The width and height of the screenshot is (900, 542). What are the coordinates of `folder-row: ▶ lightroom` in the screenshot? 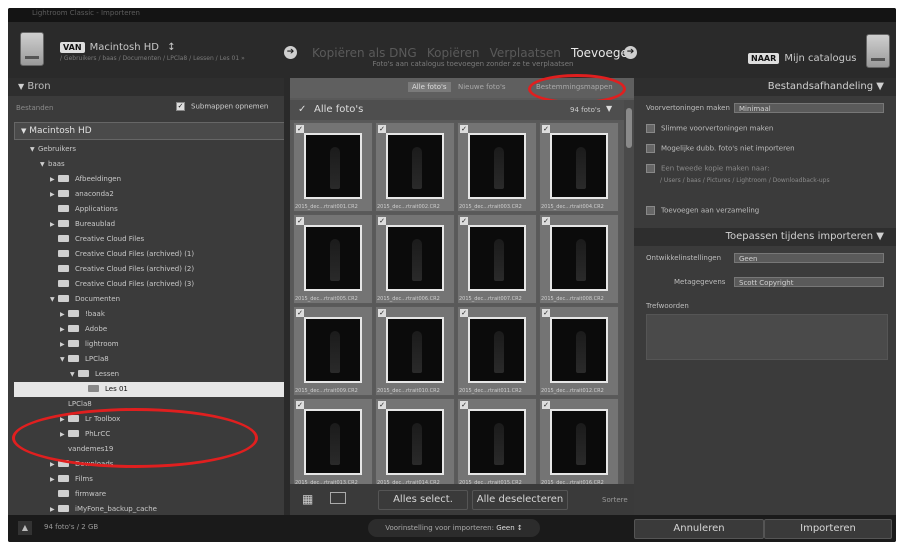 It's located at (152, 344).